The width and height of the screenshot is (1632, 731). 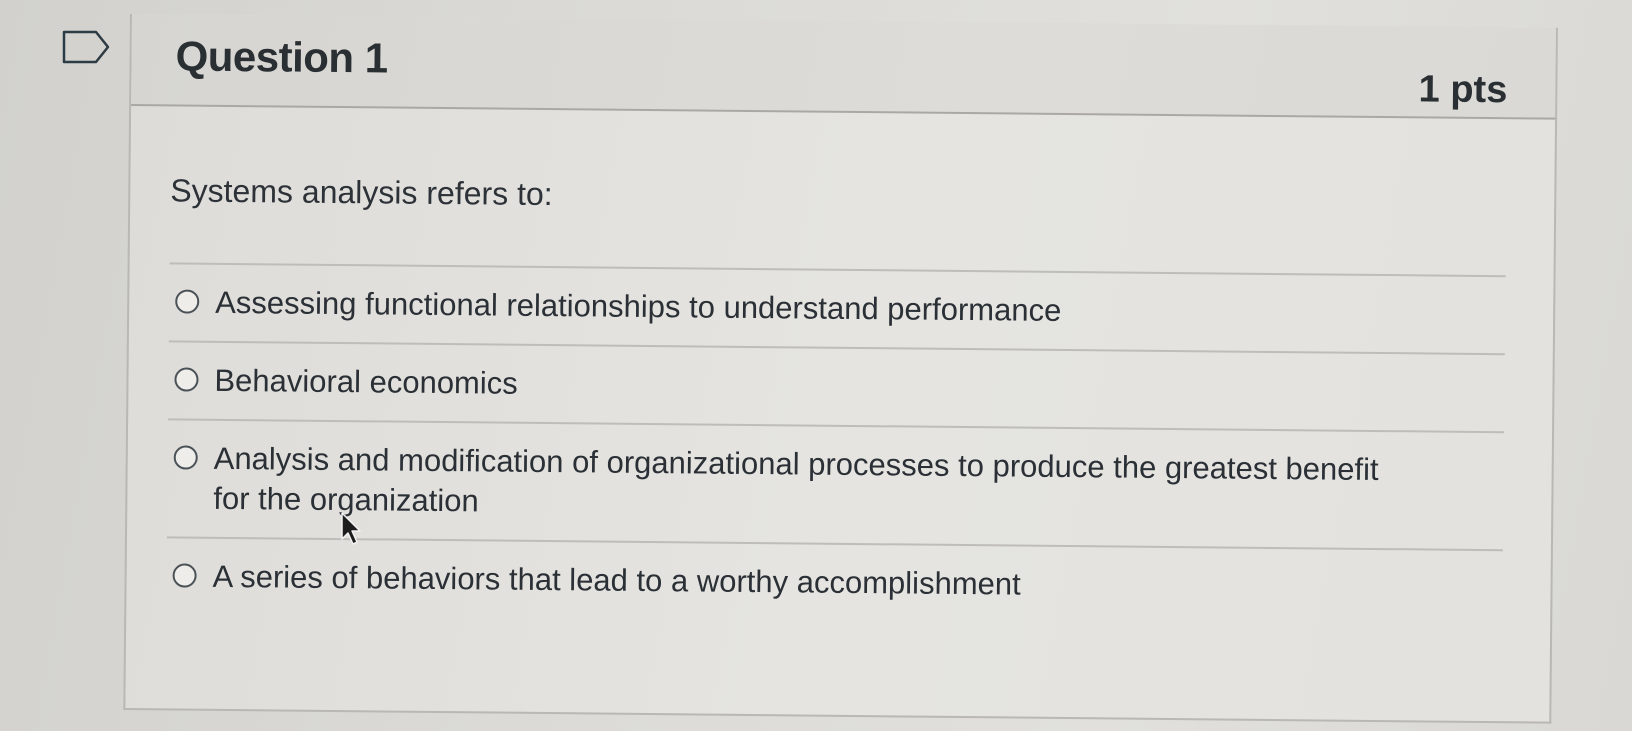 What do you see at coordinates (836, 388) in the screenshot?
I see `answer-option-2: Behavioral economics` at bounding box center [836, 388].